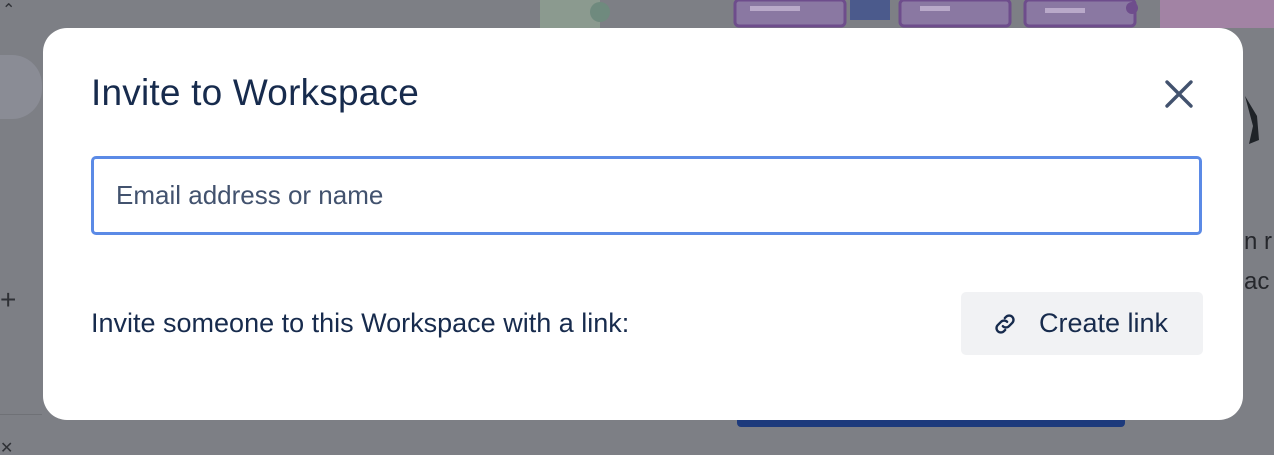 The width and height of the screenshot is (1274, 455). What do you see at coordinates (1258, 241) in the screenshot?
I see `background-text-fragment: n r` at bounding box center [1258, 241].